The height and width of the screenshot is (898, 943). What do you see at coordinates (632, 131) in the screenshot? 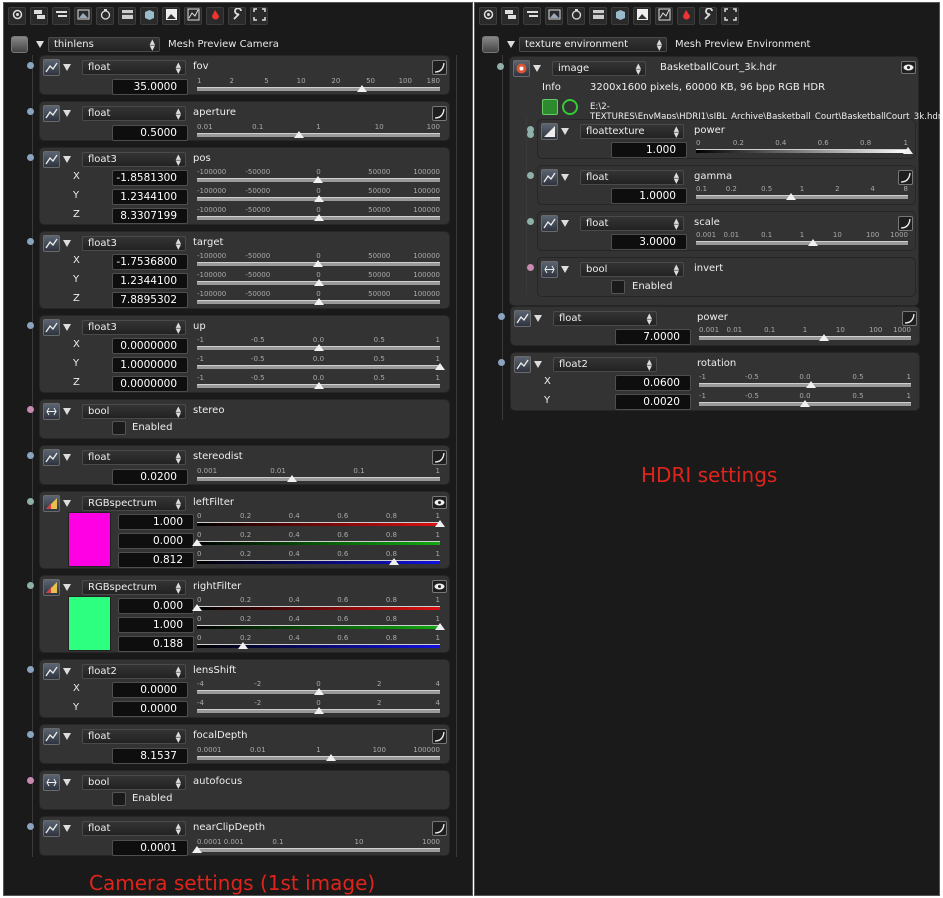
I see `type-dropdown: floattexture ▲ ▼` at bounding box center [632, 131].